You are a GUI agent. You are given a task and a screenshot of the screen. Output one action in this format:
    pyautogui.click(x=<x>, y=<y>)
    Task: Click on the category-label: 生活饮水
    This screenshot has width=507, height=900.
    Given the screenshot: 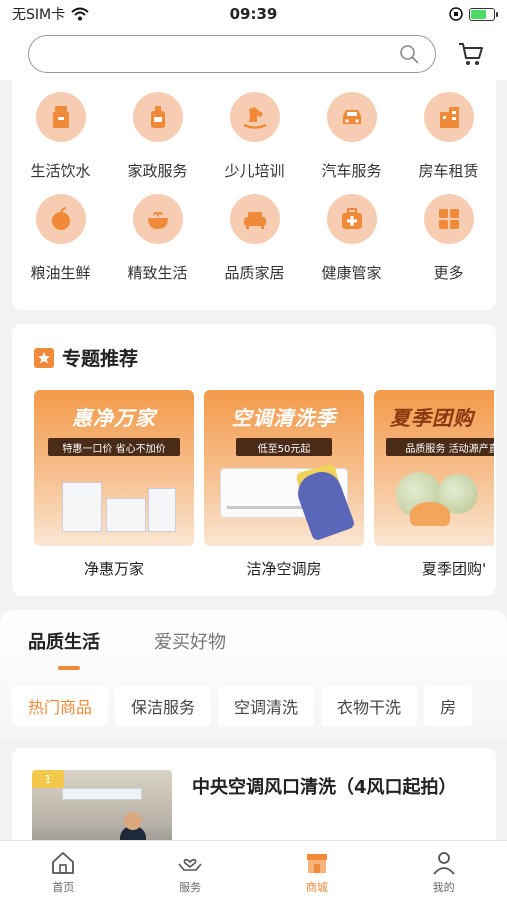 What is the action you would take?
    pyautogui.click(x=60, y=171)
    